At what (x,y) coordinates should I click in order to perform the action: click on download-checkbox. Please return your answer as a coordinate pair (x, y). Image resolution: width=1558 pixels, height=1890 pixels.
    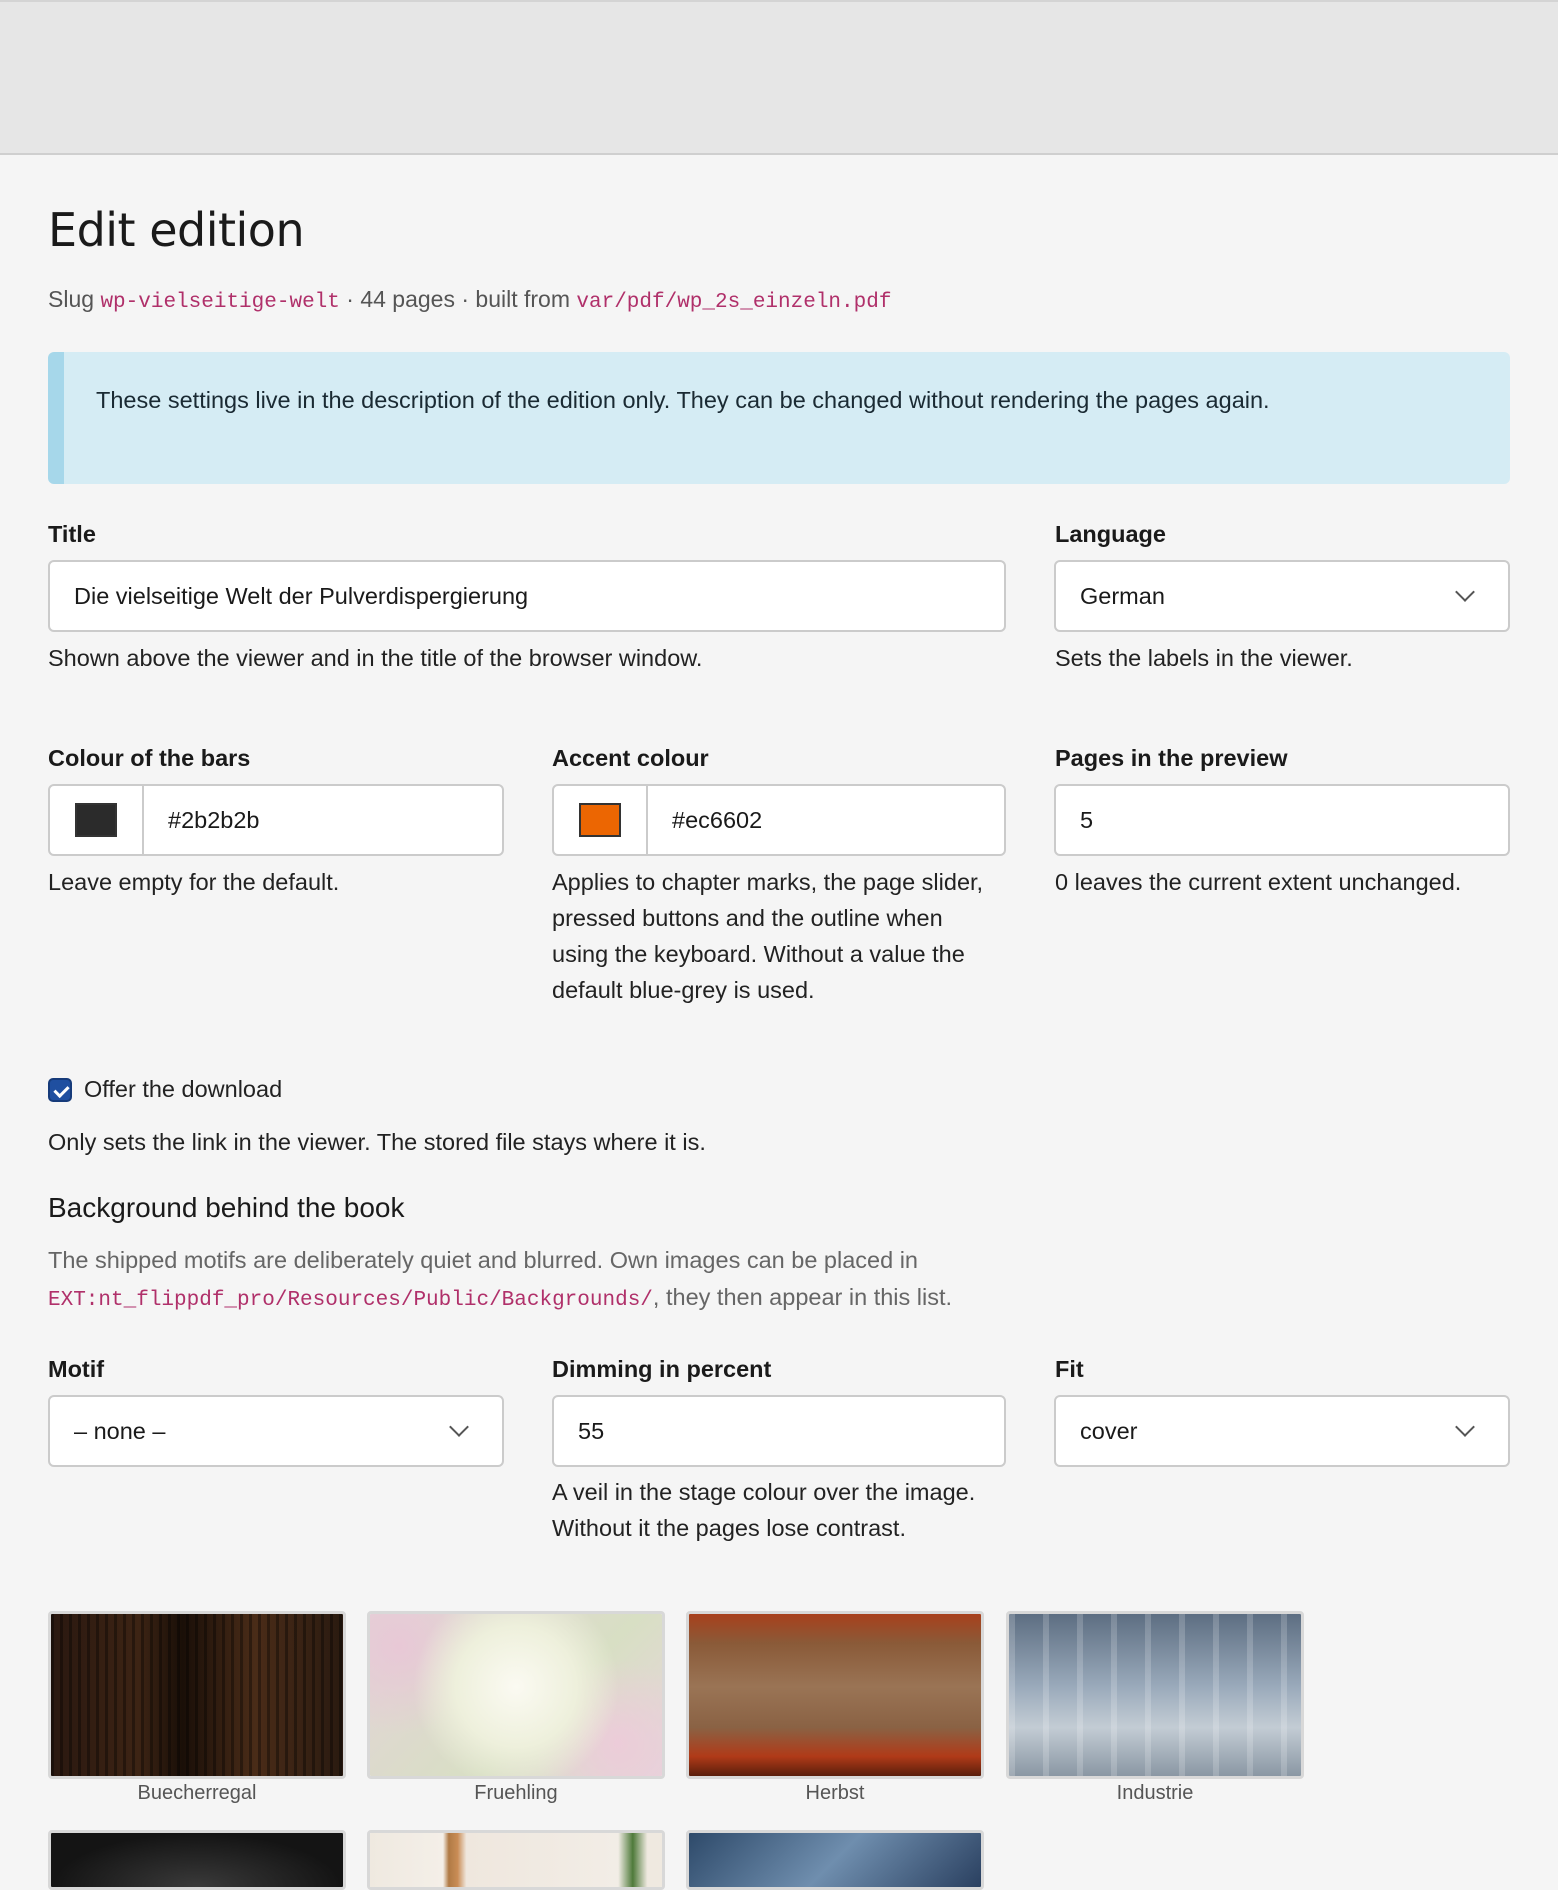
    Looking at the image, I should click on (60, 1090).